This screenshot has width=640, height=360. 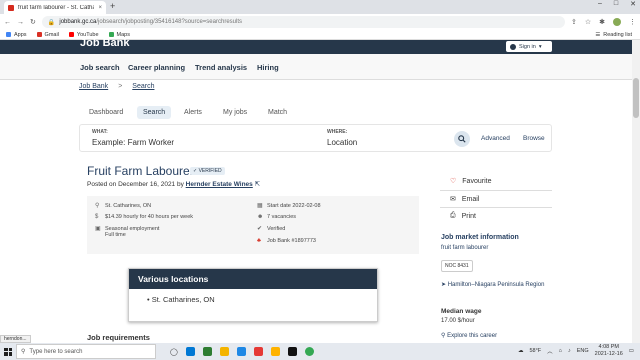 I want to click on search-icon, so click(x=462, y=139).